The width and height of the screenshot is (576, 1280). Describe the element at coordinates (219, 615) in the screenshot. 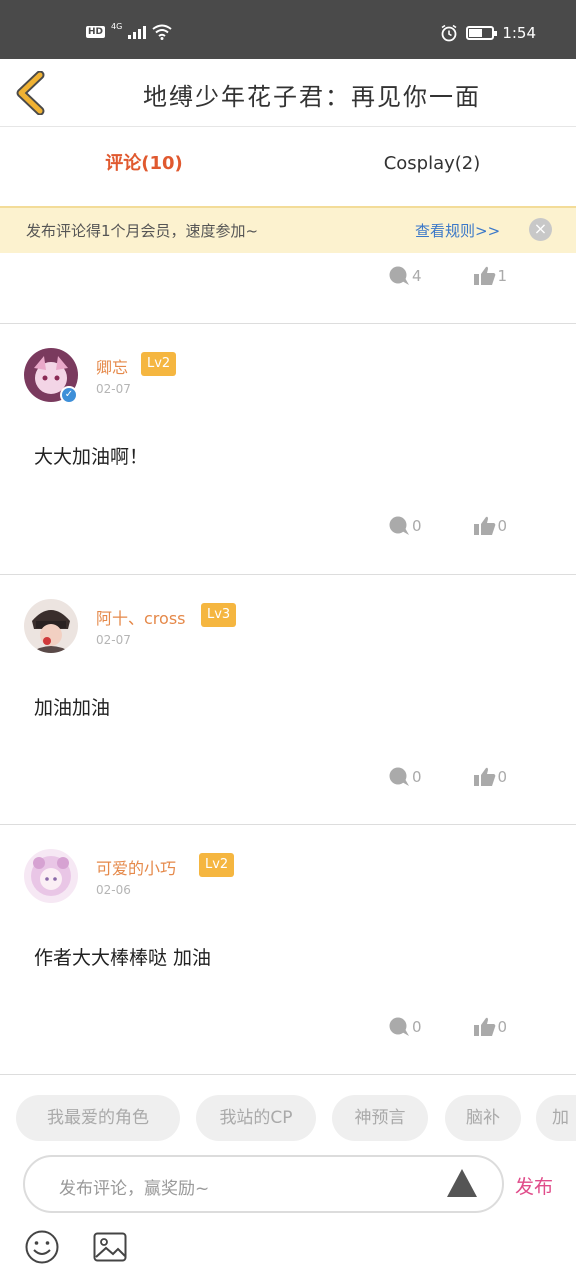

I see `level-badge: Lv3` at that location.